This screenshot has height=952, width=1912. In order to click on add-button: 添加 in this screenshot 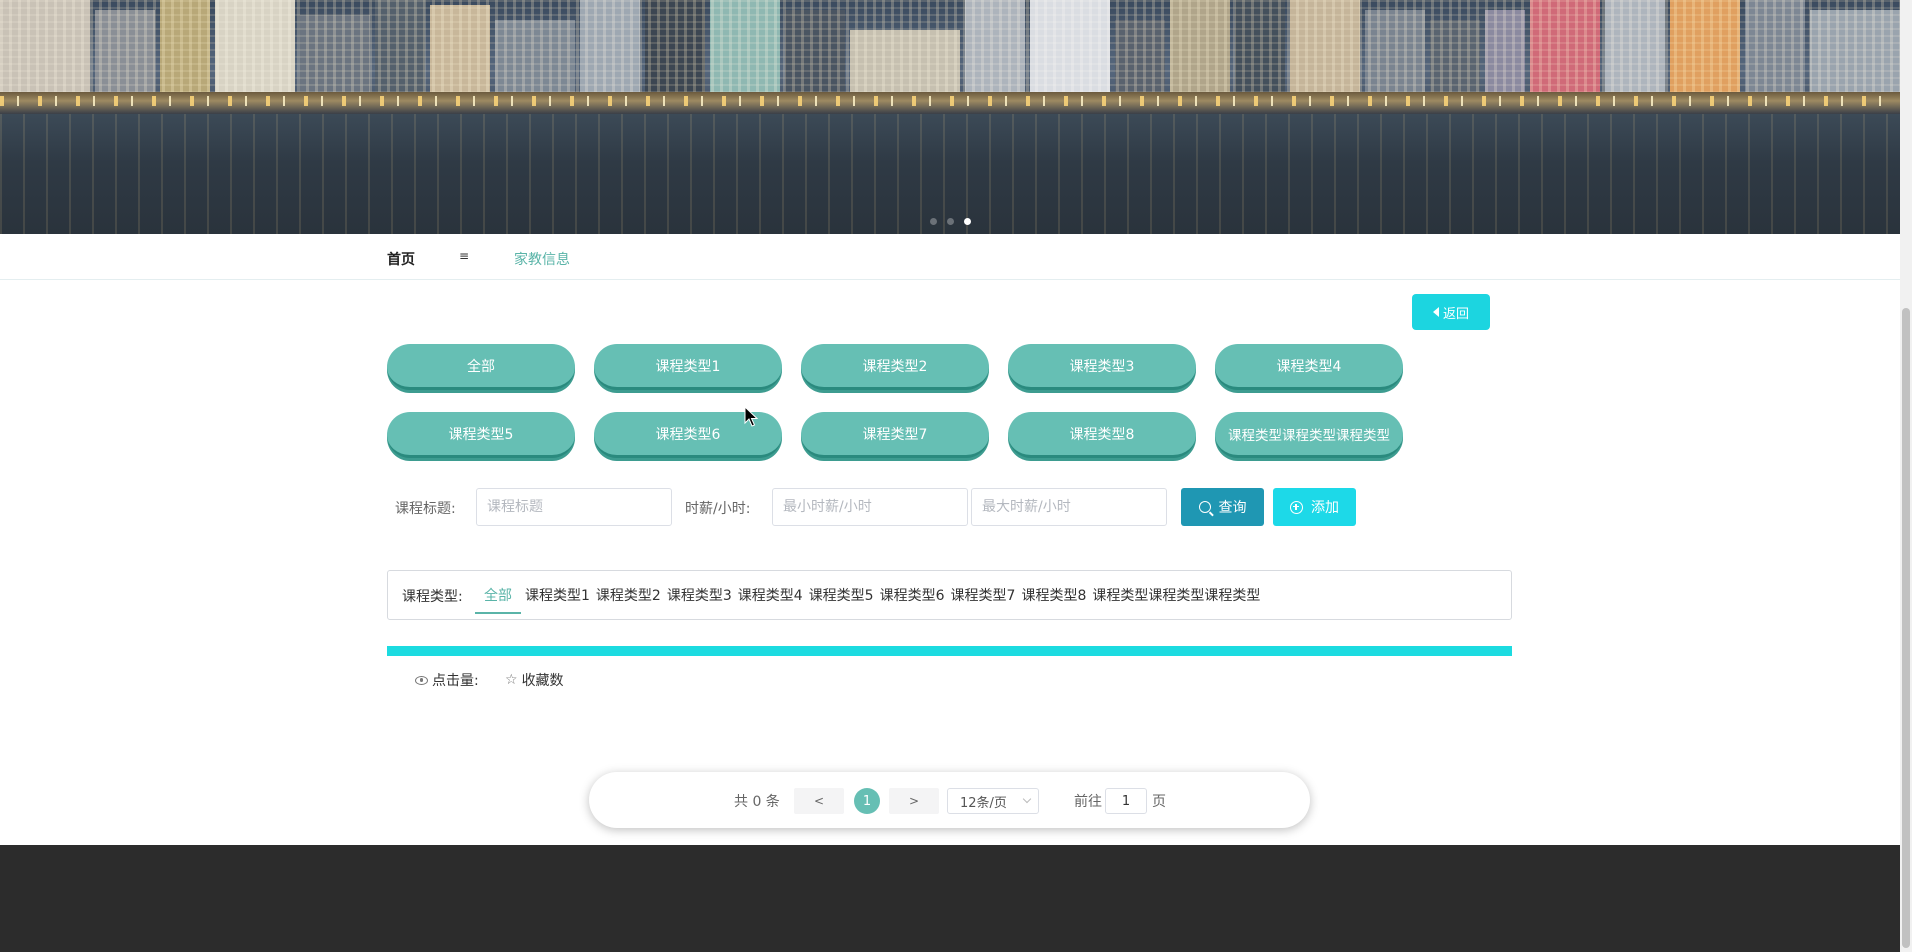, I will do `click(1314, 507)`.